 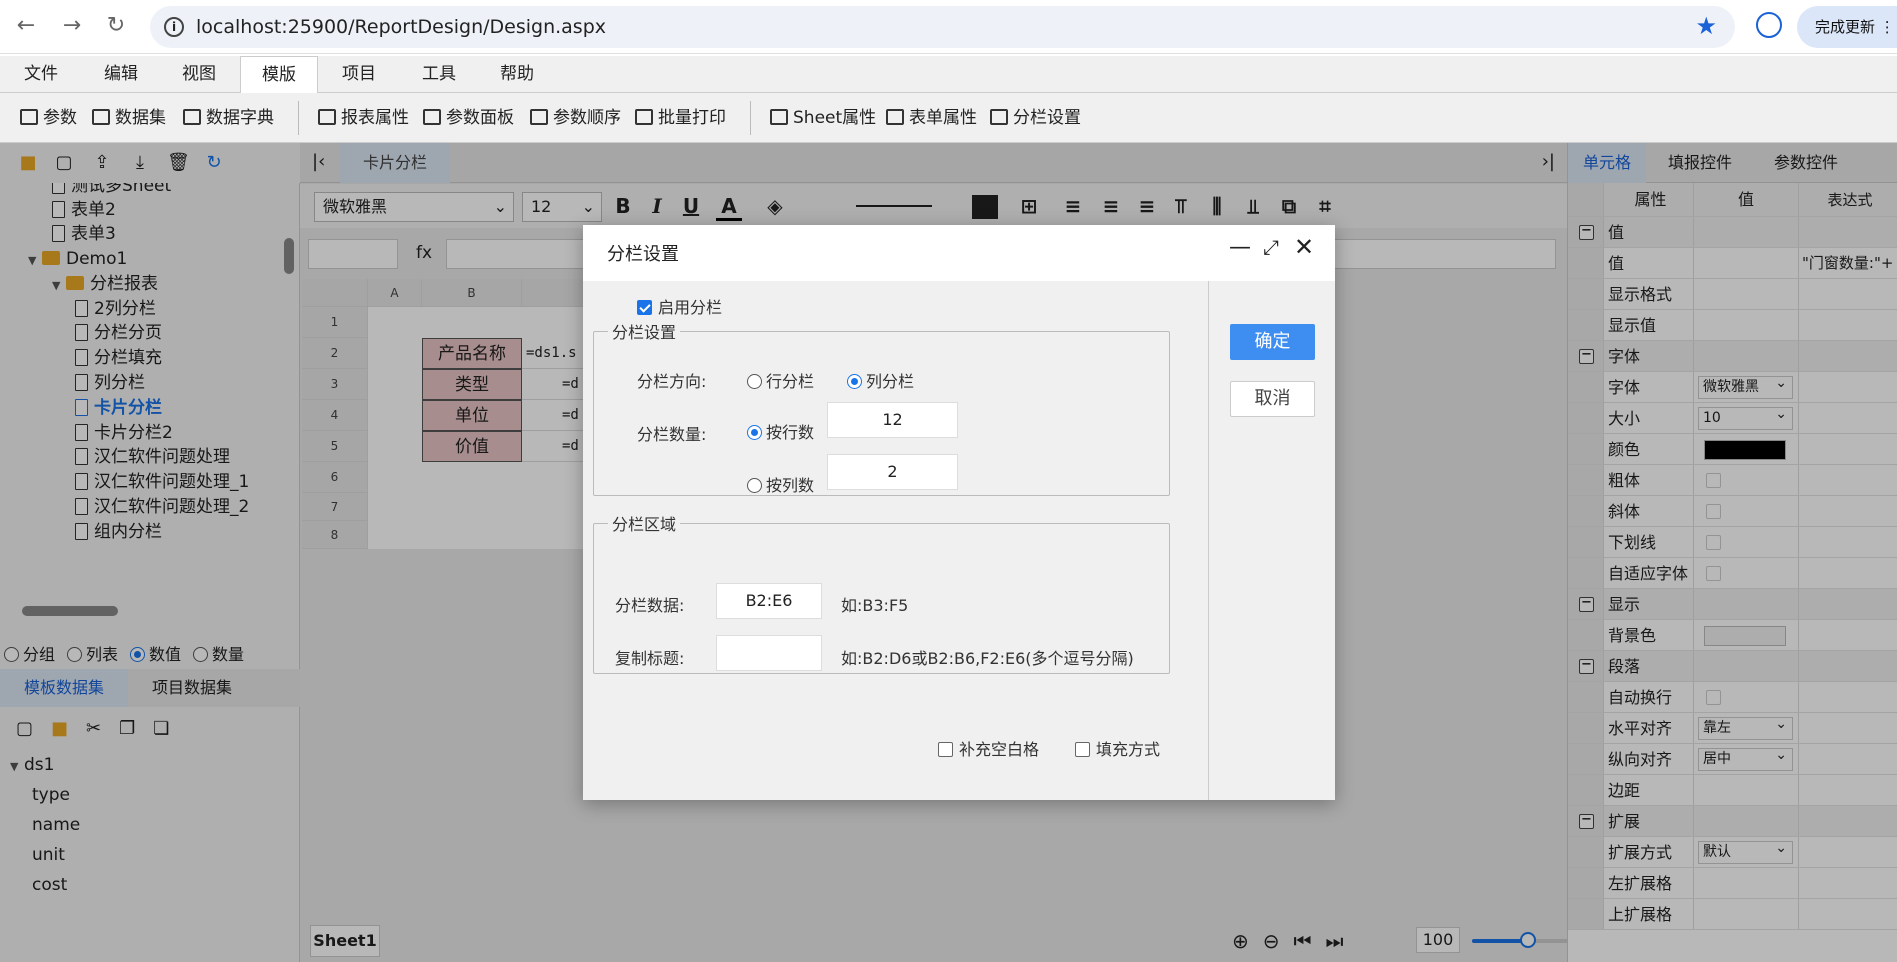 What do you see at coordinates (650, 605) in the screenshot?
I see `data-range-label: 分栏数据:` at bounding box center [650, 605].